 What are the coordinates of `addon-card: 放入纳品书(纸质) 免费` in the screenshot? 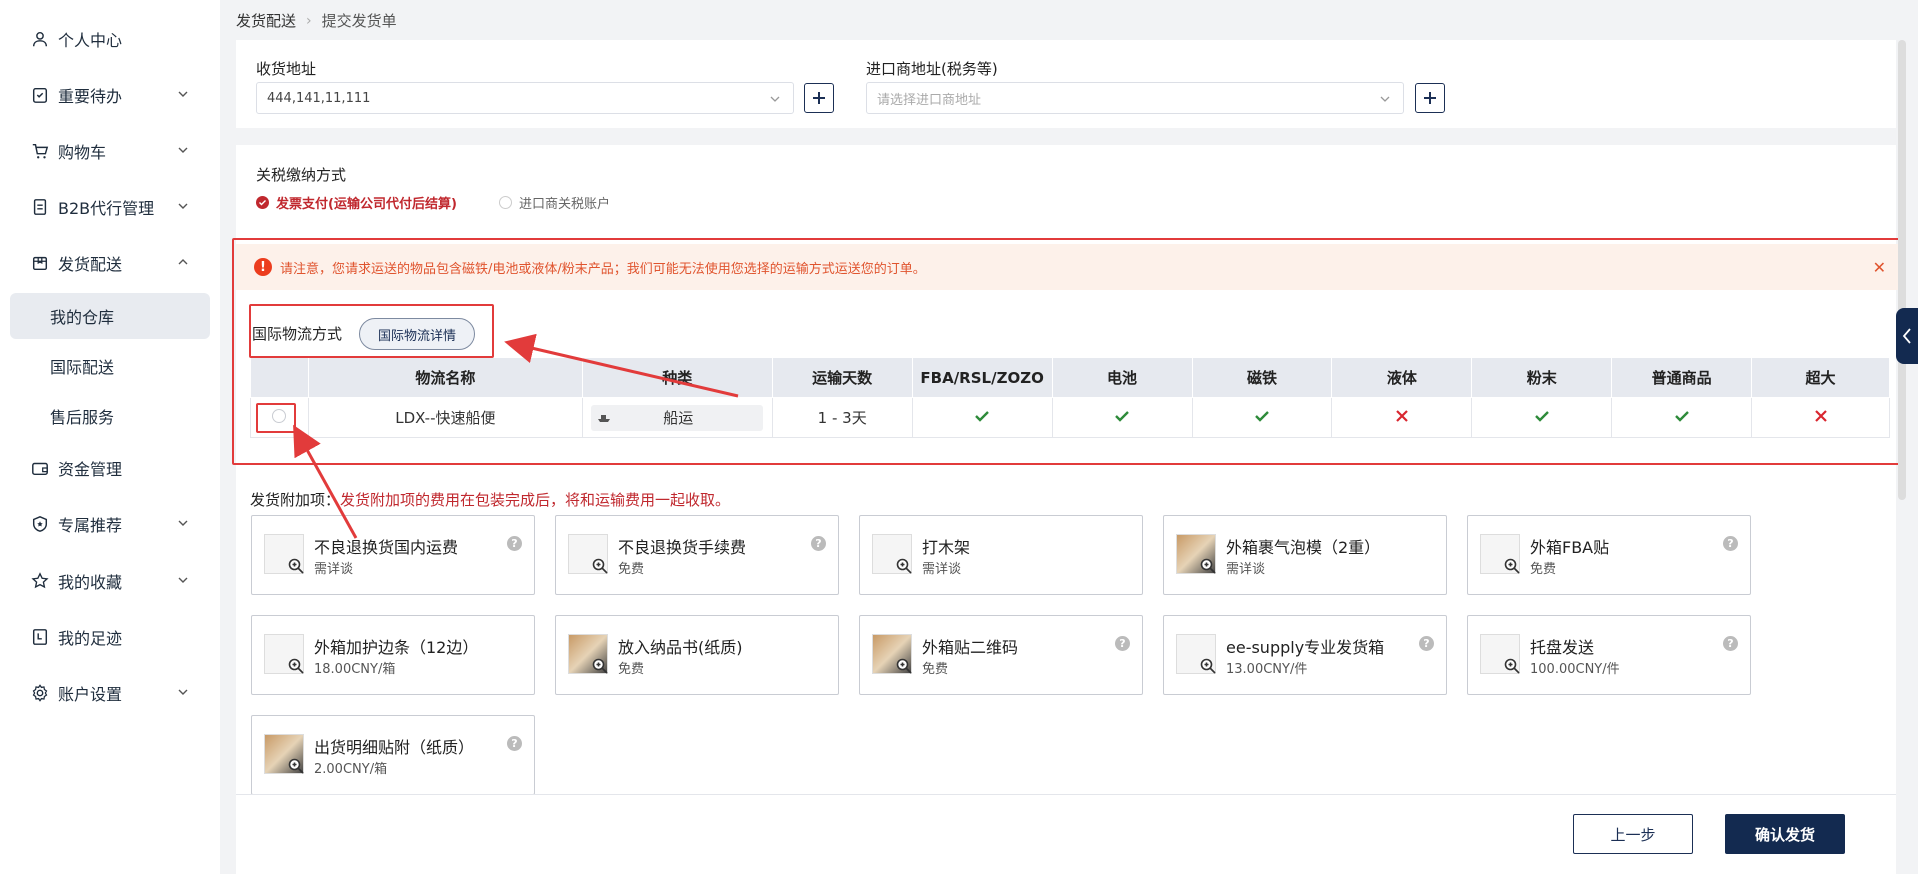 It's located at (697, 655).